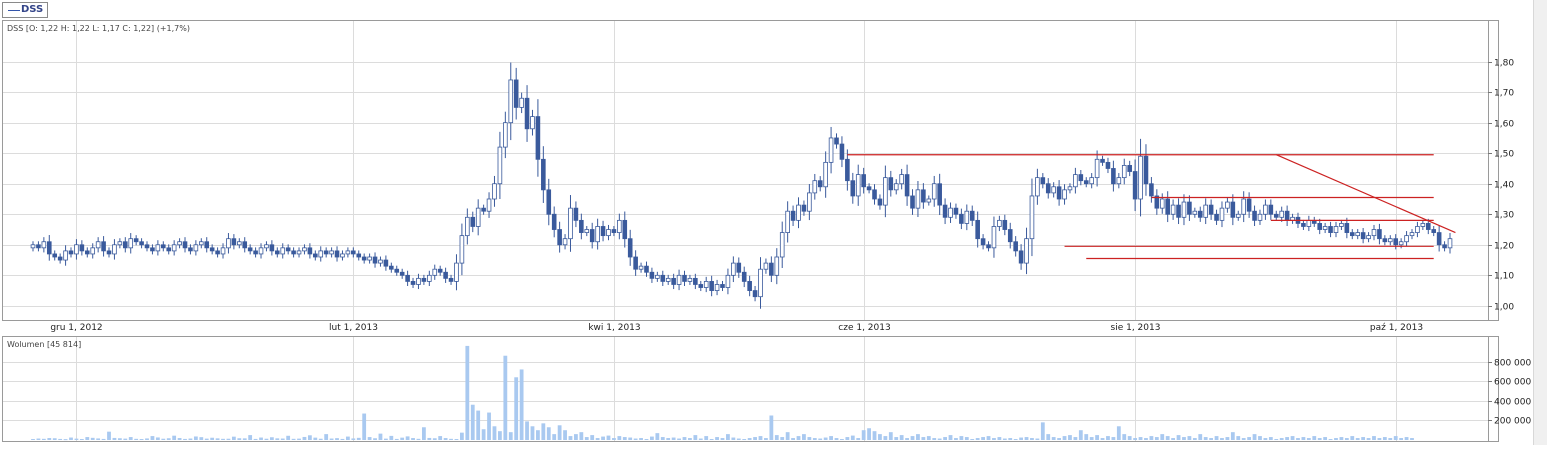 This screenshot has width=1547, height=449. Describe the element at coordinates (44, 344) in the screenshot. I see `volume-panel-header: Wolumen [45 814]` at that location.